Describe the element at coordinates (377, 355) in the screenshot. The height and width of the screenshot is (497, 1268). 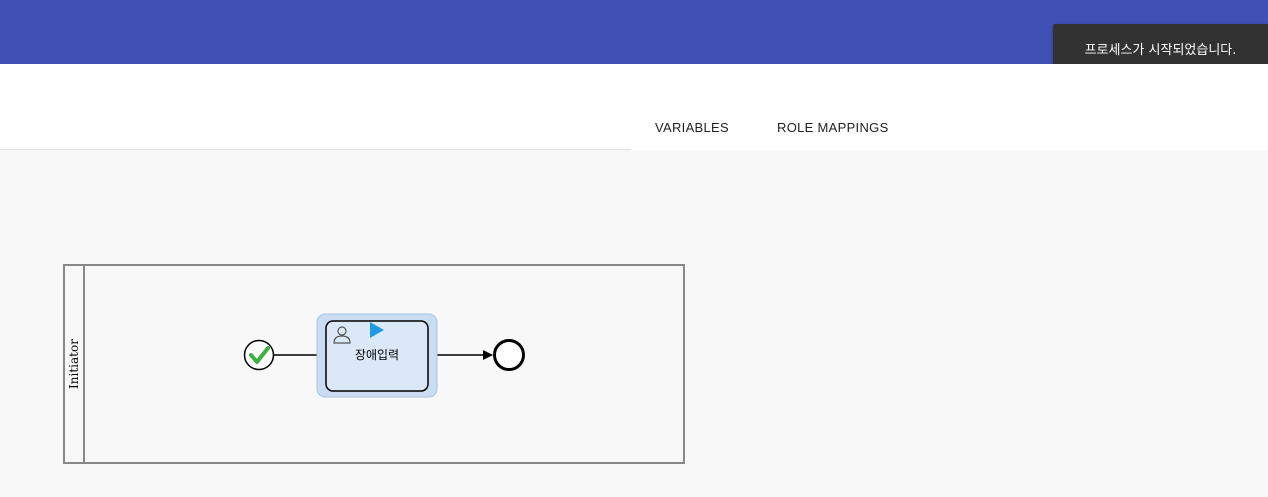
I see `task-label: 장애입력` at that location.